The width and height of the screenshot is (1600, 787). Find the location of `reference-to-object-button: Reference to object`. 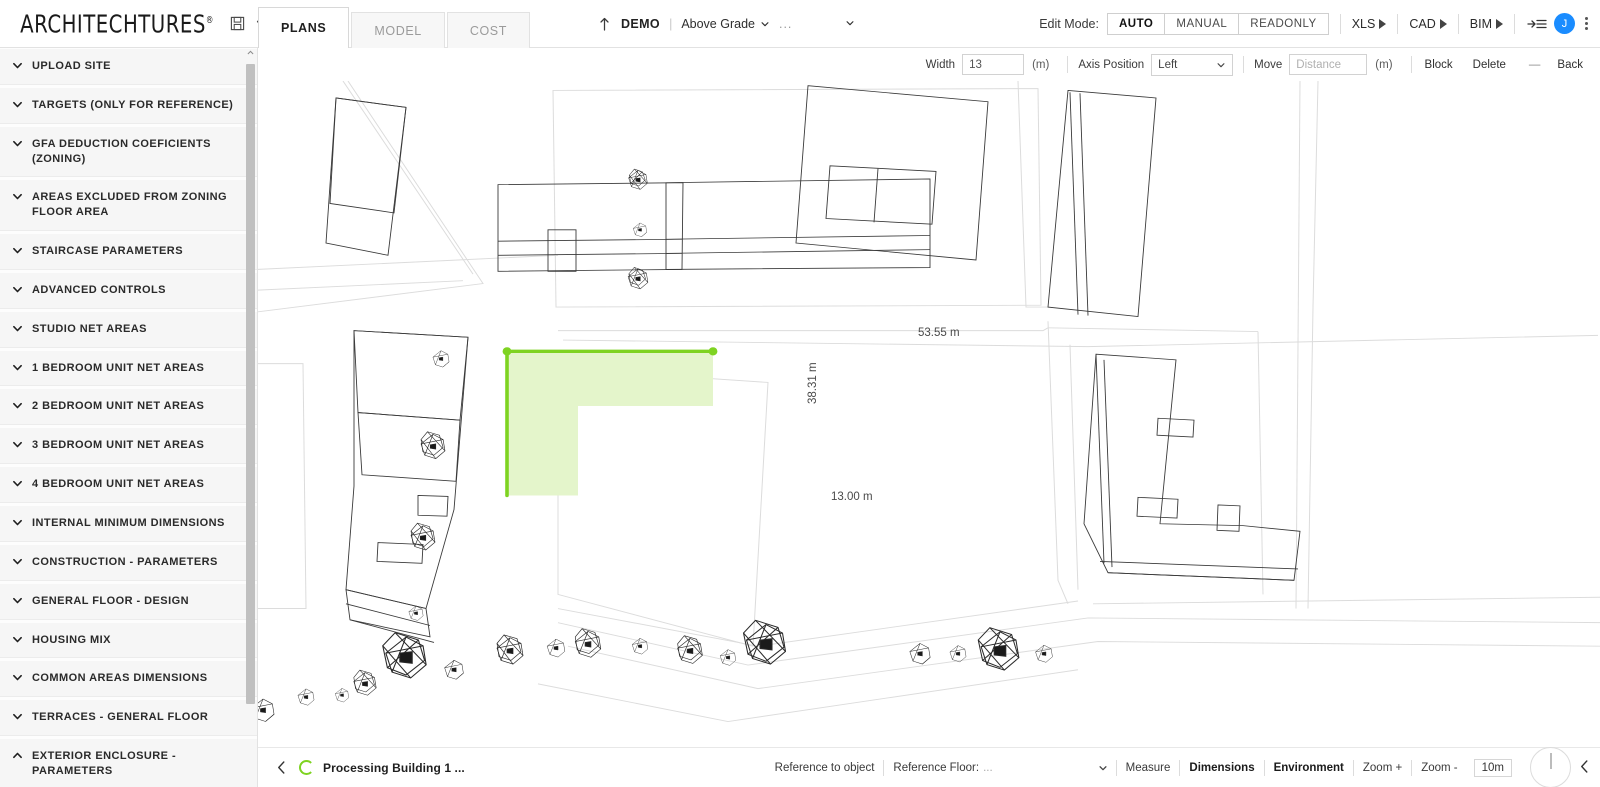

reference-to-object-button: Reference to object is located at coordinates (825, 768).